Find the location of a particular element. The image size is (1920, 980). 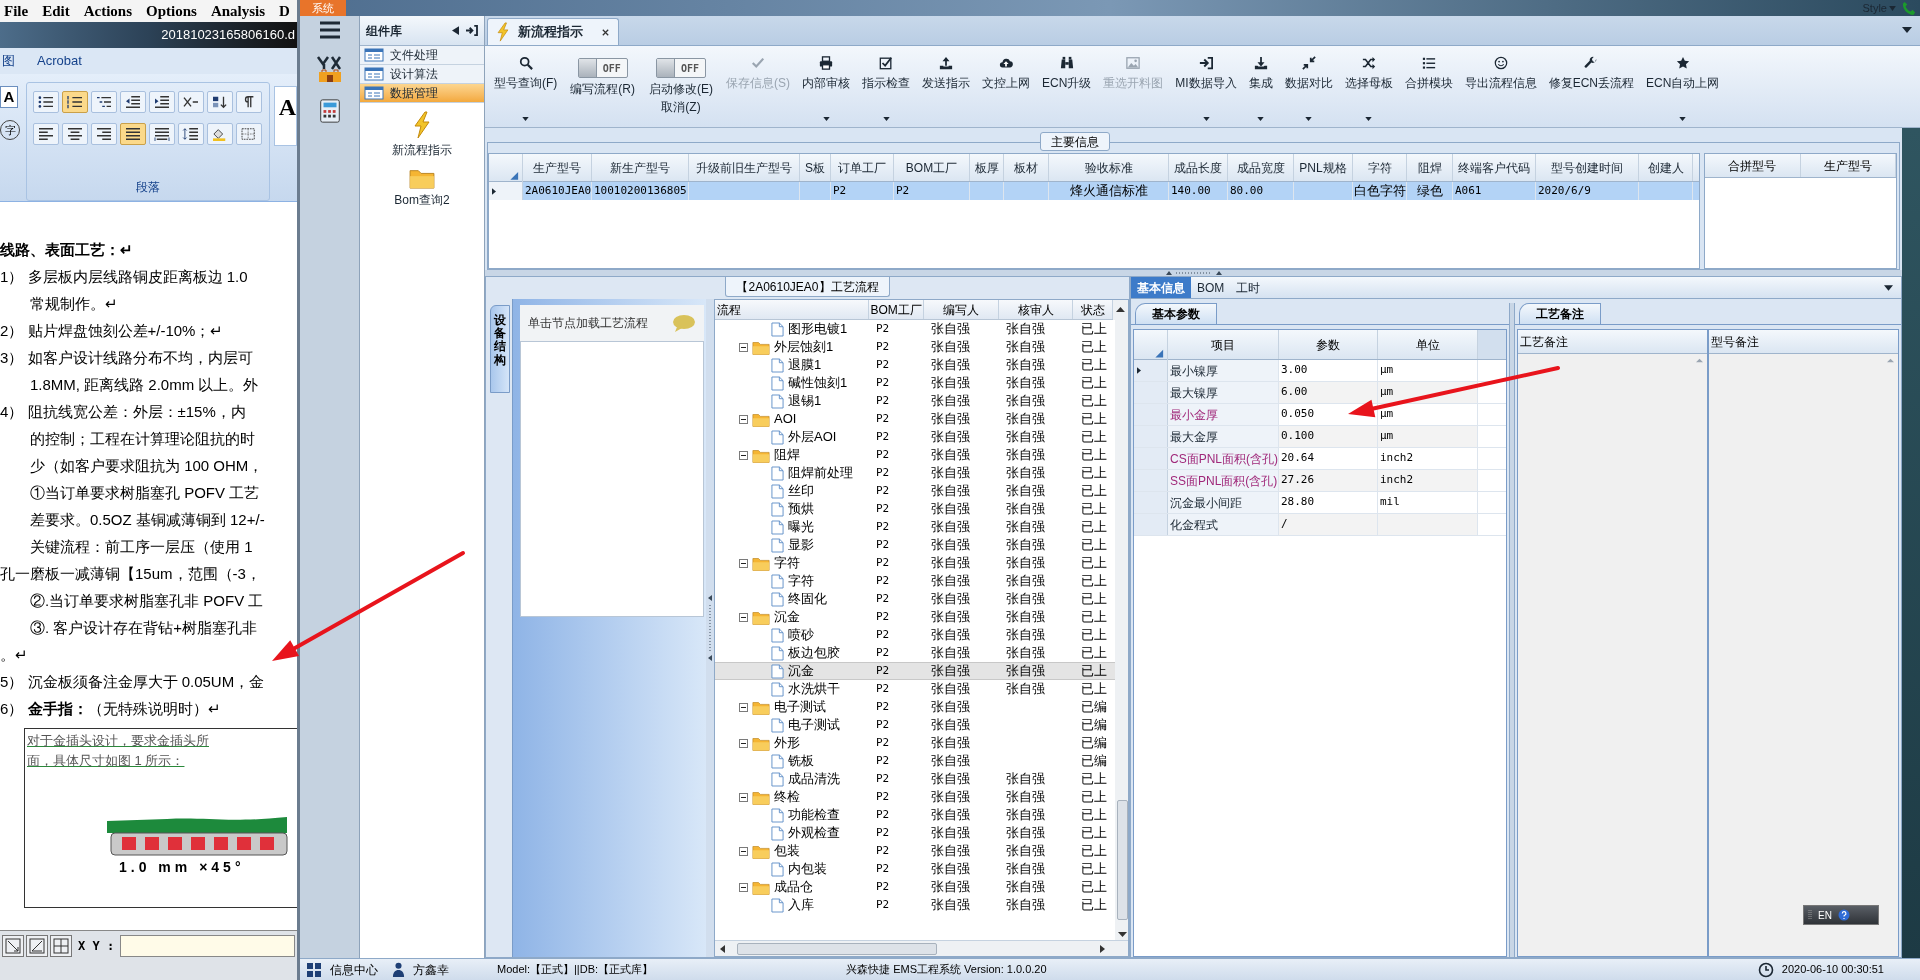

panel-tab: 基本参数 is located at coordinates (1176, 313).